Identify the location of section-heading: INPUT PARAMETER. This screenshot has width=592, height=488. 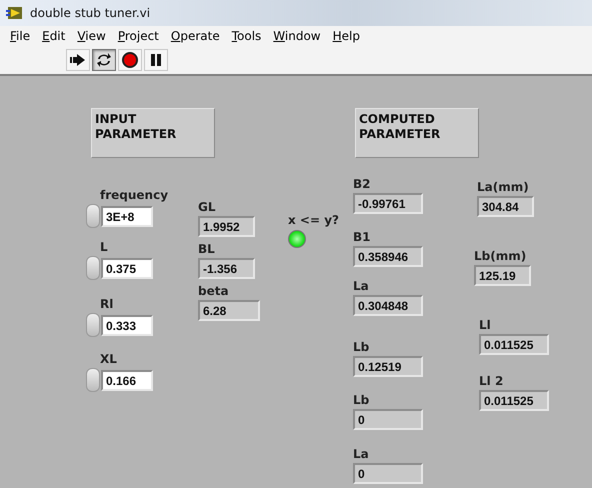
(153, 133).